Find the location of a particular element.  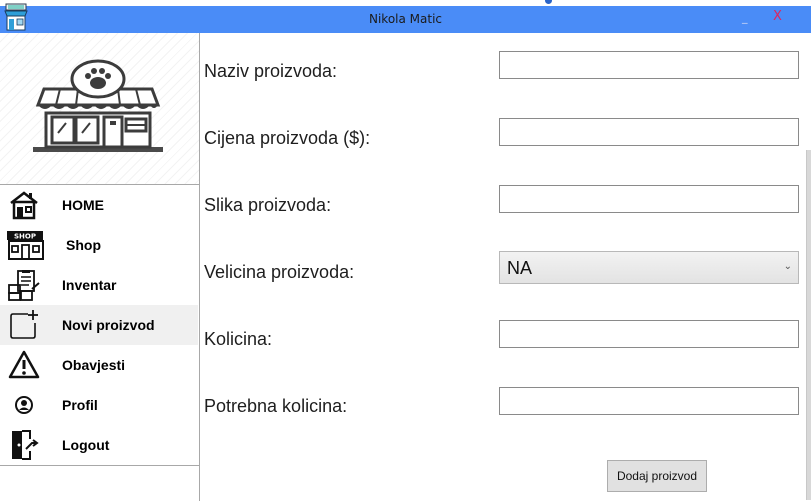

product-size-value: NA is located at coordinates (520, 268).